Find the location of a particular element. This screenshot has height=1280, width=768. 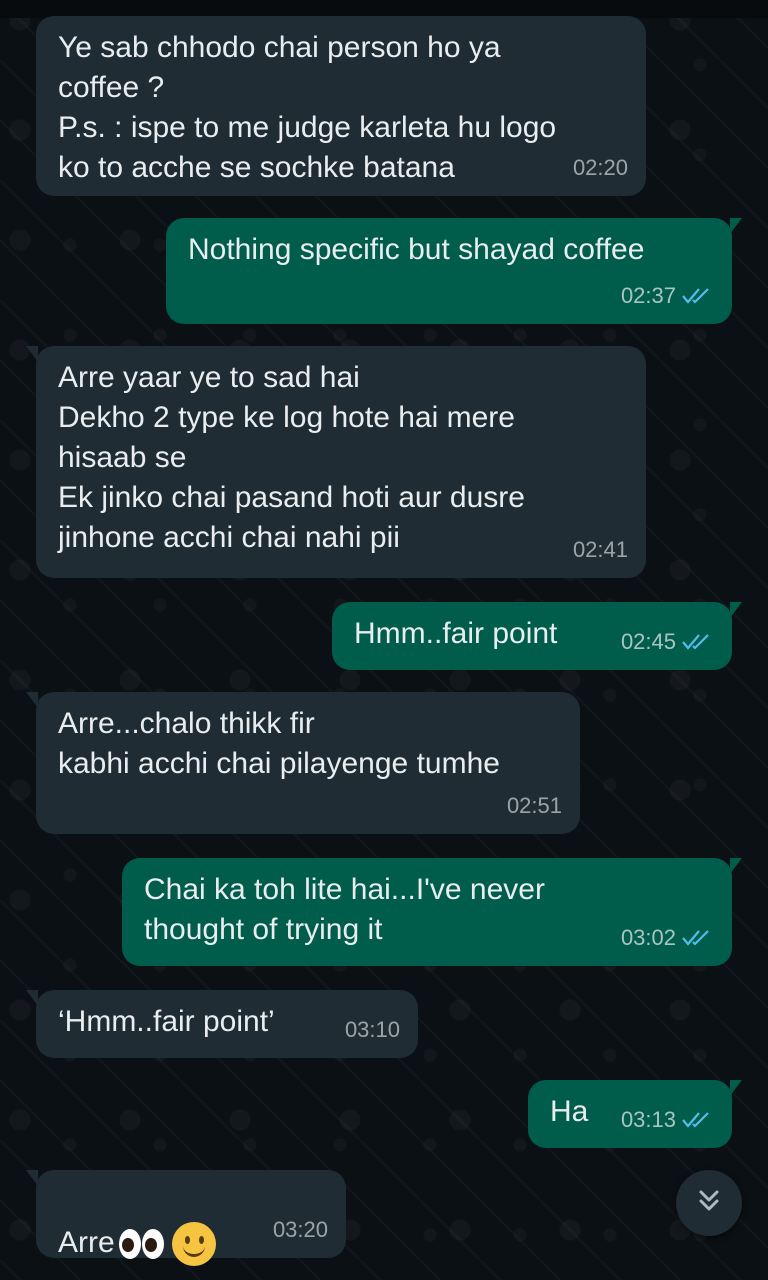

message-meta: 02:41 is located at coordinates (600, 550).